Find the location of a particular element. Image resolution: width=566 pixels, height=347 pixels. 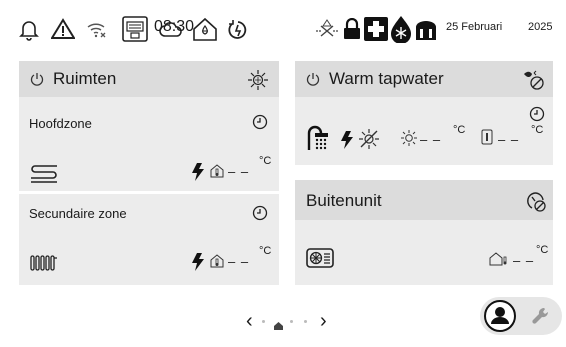

zone2-temp: – – is located at coordinates (239, 261).